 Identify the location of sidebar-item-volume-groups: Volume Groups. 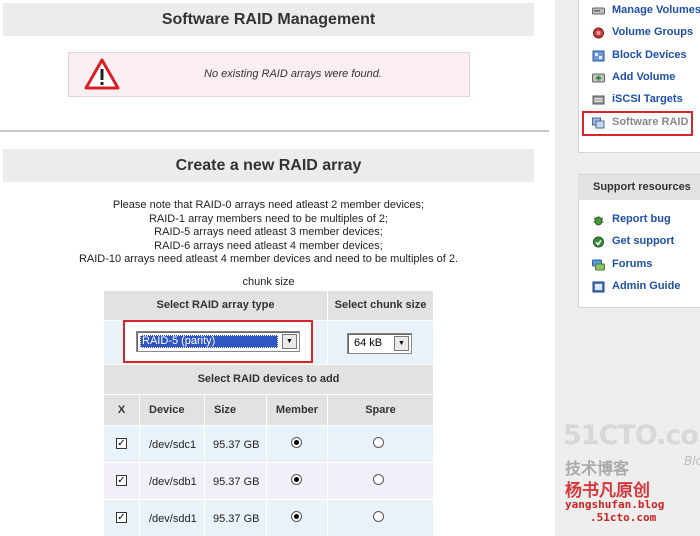
(652, 32).